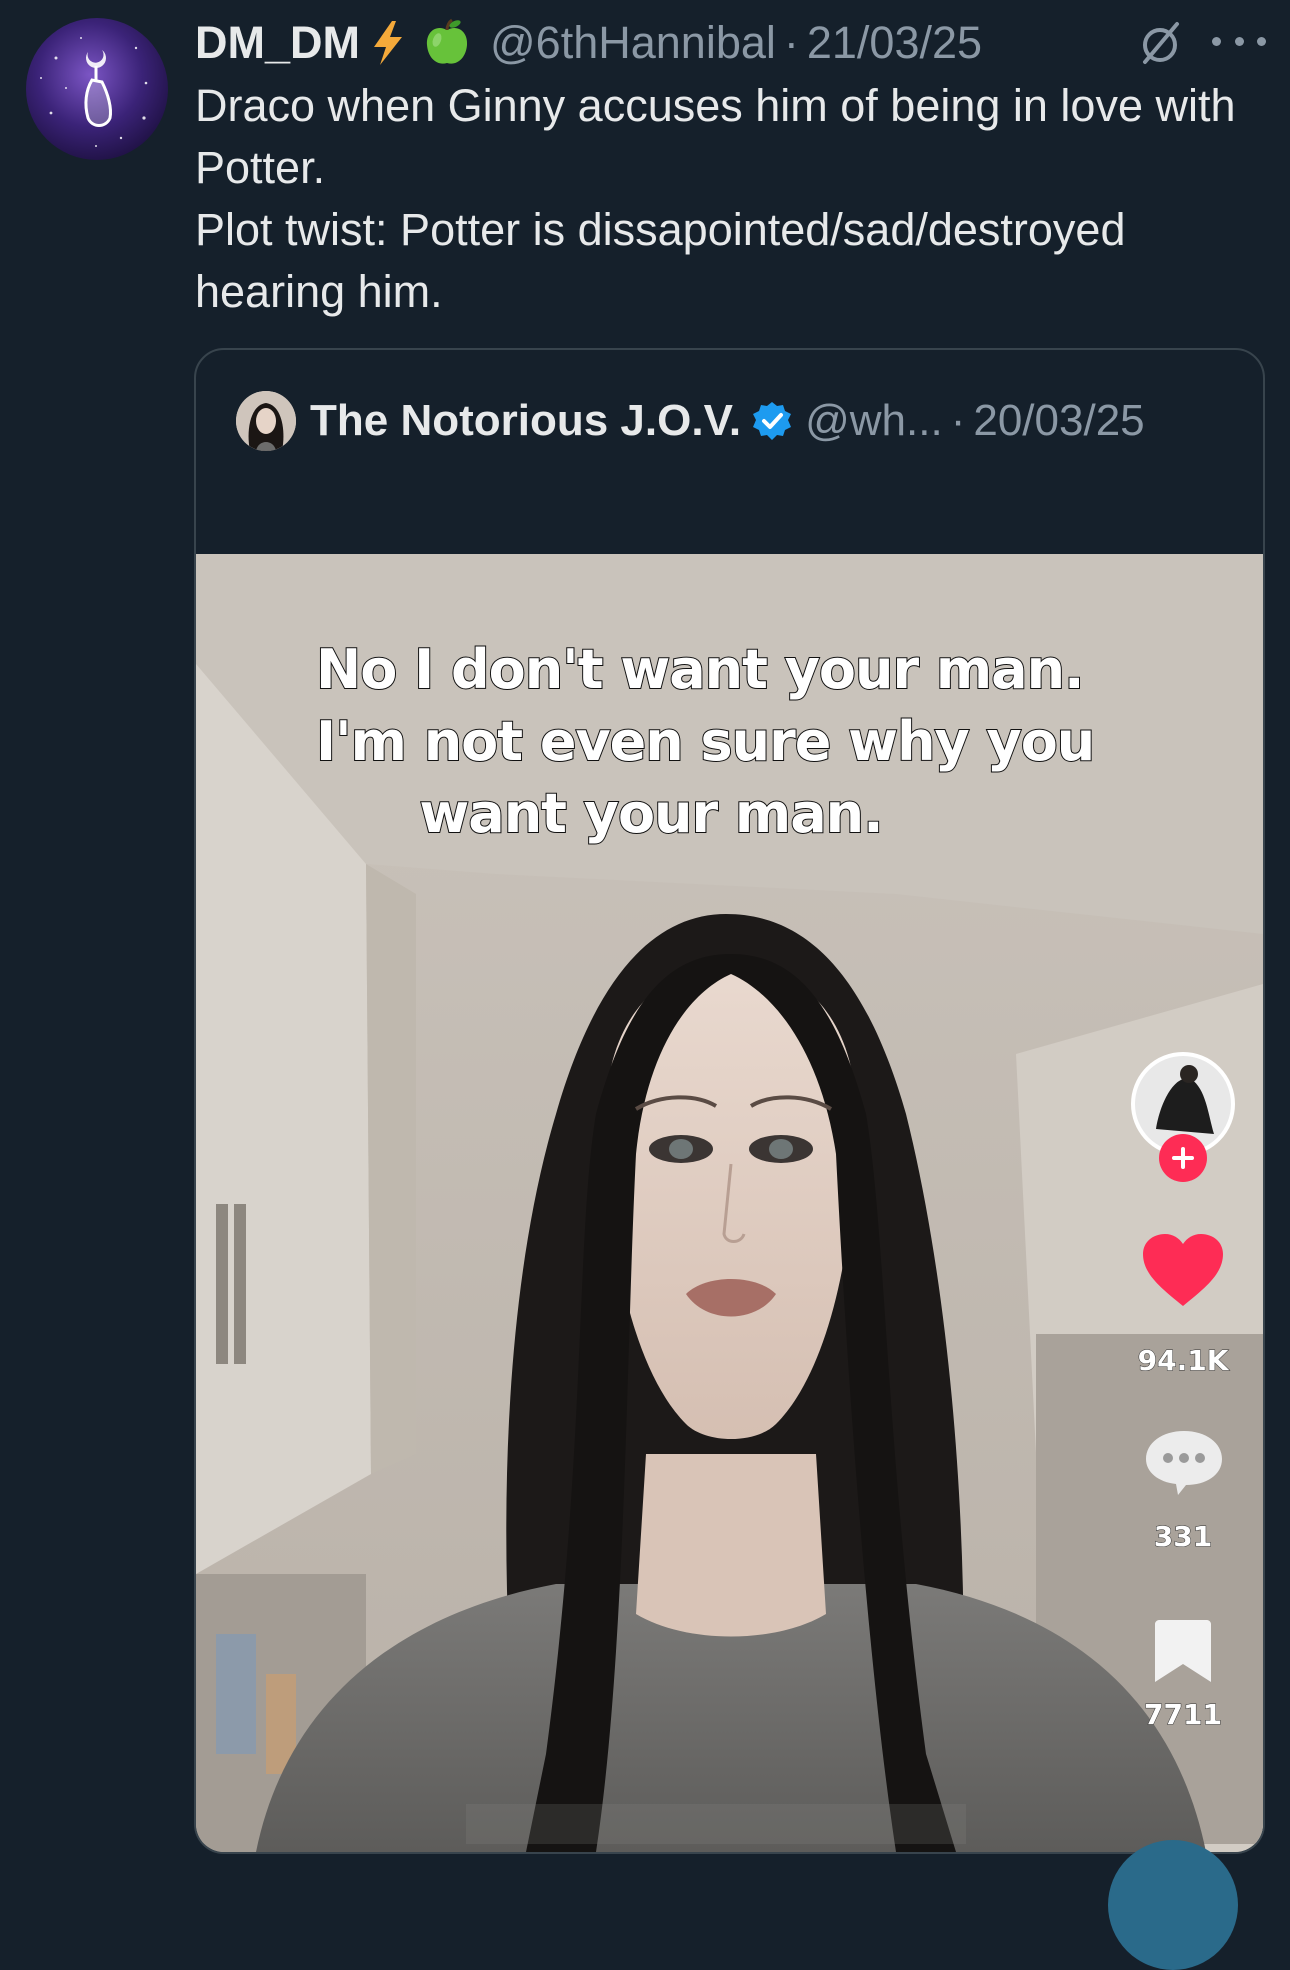  Describe the element at coordinates (716, 1824) in the screenshot. I see `shirt-print` at that location.